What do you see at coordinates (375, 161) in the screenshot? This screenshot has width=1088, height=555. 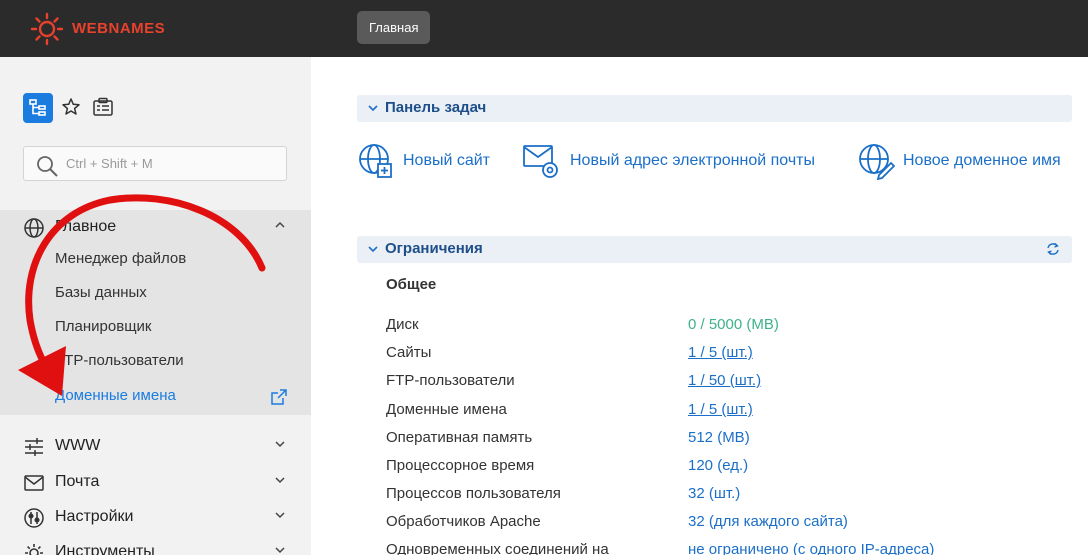 I see `globe-plus-icon` at bounding box center [375, 161].